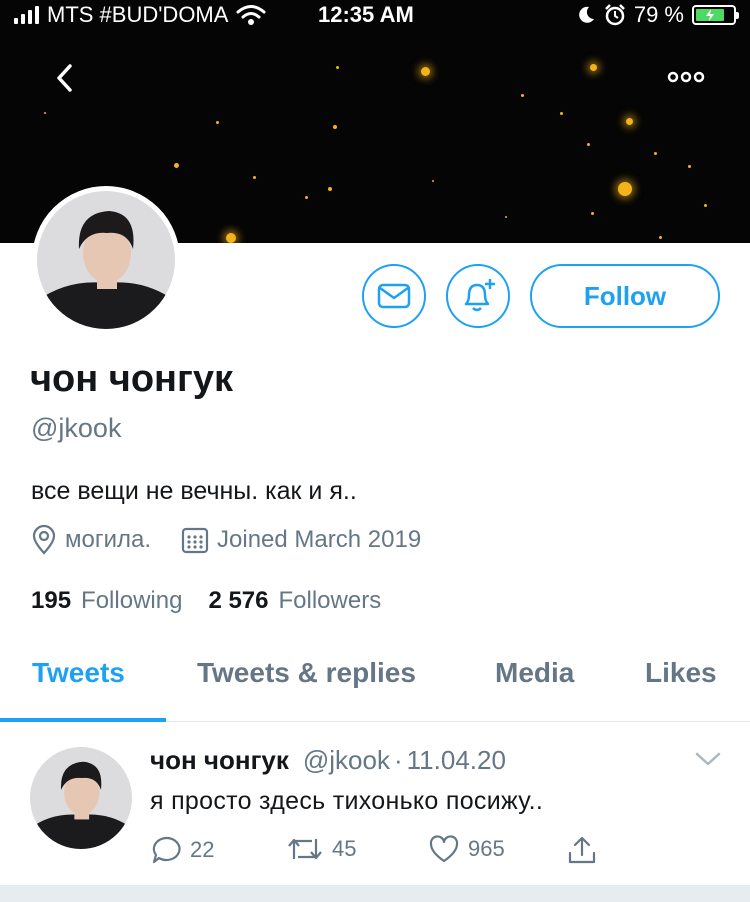 The width and height of the screenshot is (750, 902). I want to click on follow-stats: 195 Following 2 576 Followers, so click(219, 601).